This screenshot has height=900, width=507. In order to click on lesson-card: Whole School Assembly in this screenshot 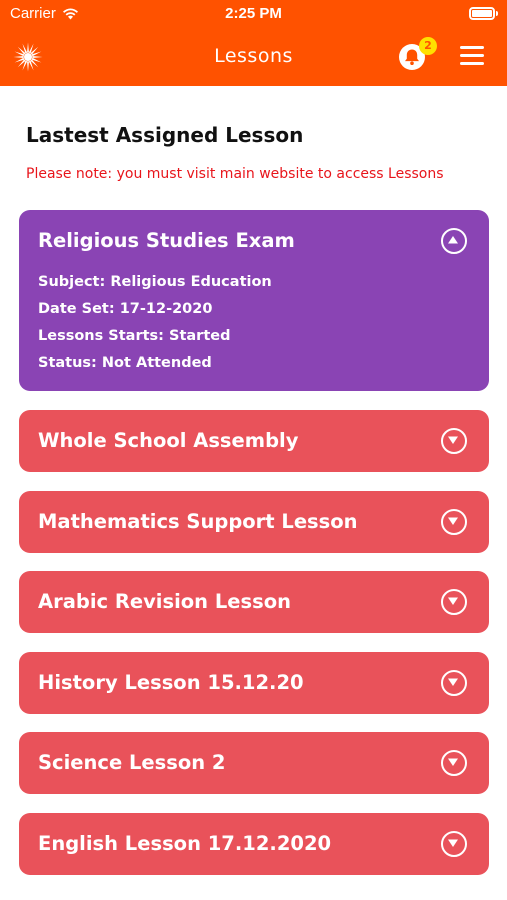, I will do `click(254, 441)`.